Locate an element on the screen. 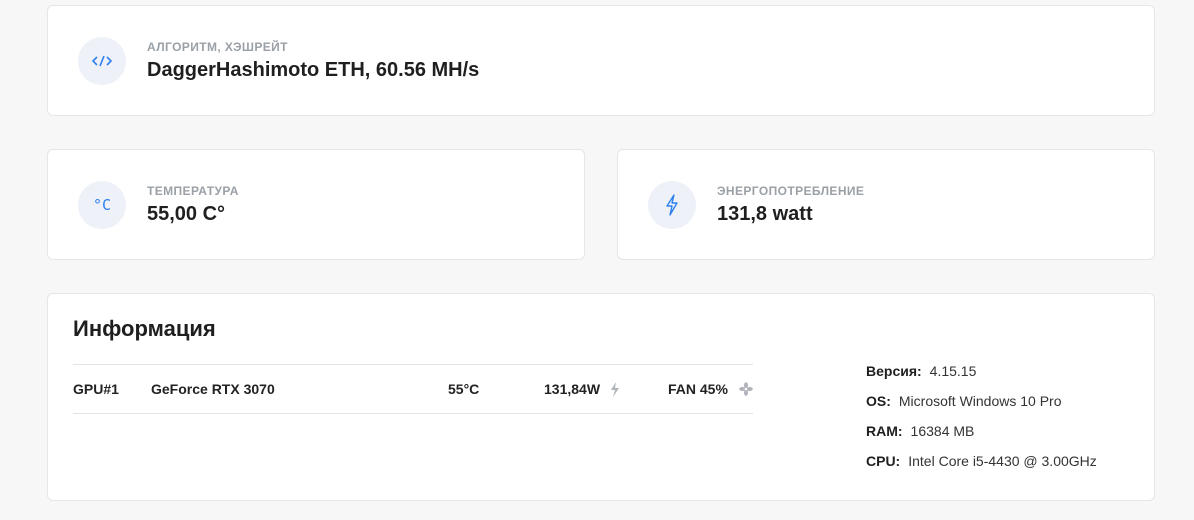 Image resolution: width=1194 pixels, height=520 pixels. system-ram: RAM: 16384 MB is located at coordinates (981, 437).